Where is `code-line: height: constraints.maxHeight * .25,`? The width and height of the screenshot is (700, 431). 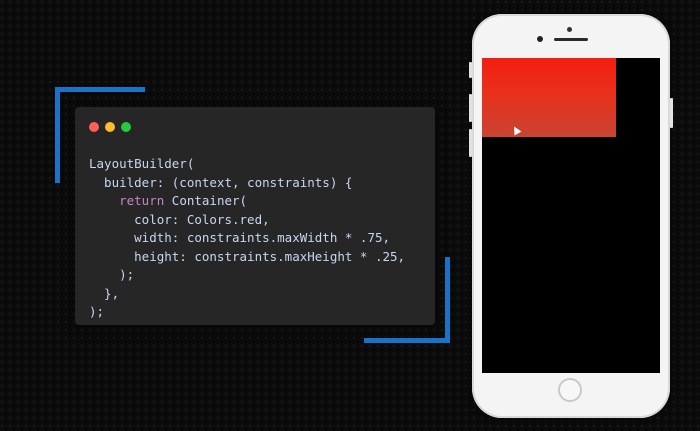
code-line: height: constraints.maxHeight * .25, is located at coordinates (247, 257).